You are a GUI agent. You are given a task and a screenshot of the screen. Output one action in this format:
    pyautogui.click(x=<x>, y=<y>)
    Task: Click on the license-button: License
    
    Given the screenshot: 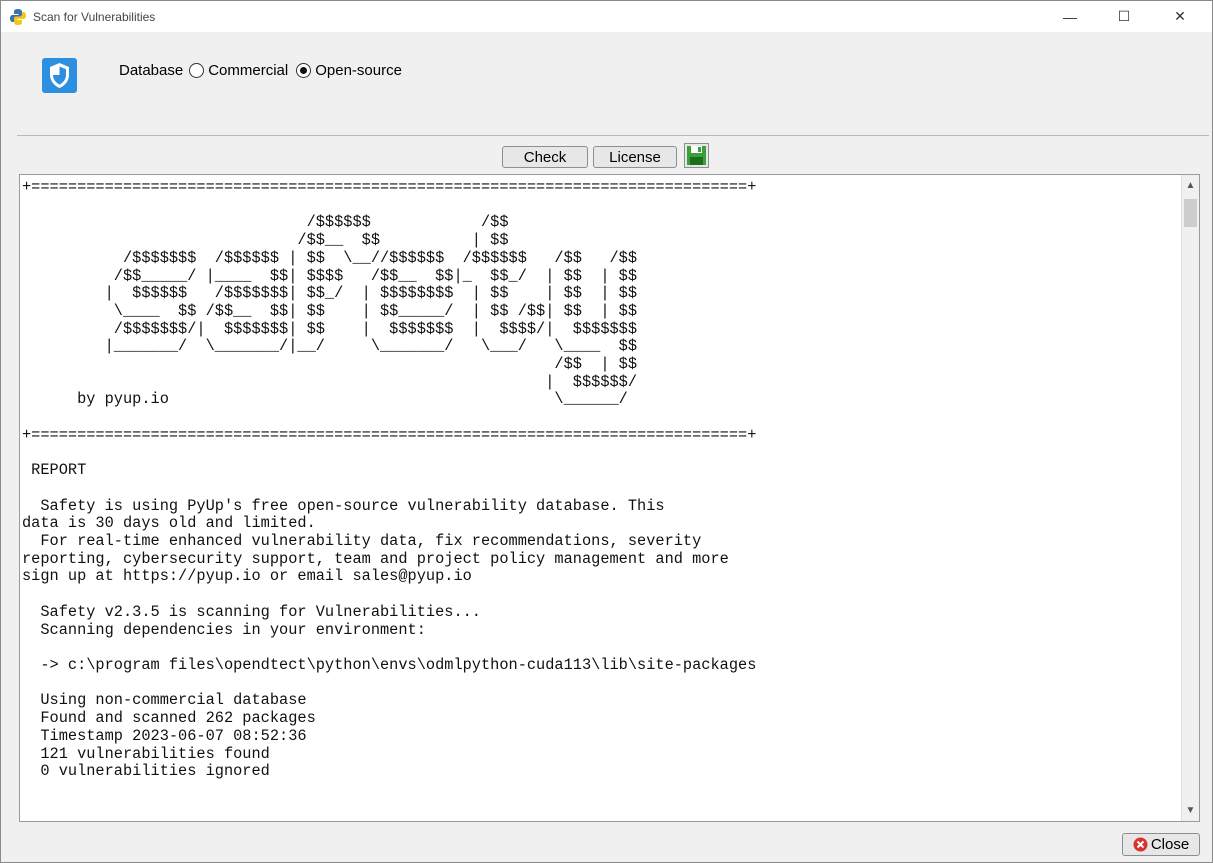 What is the action you would take?
    pyautogui.click(x=635, y=157)
    